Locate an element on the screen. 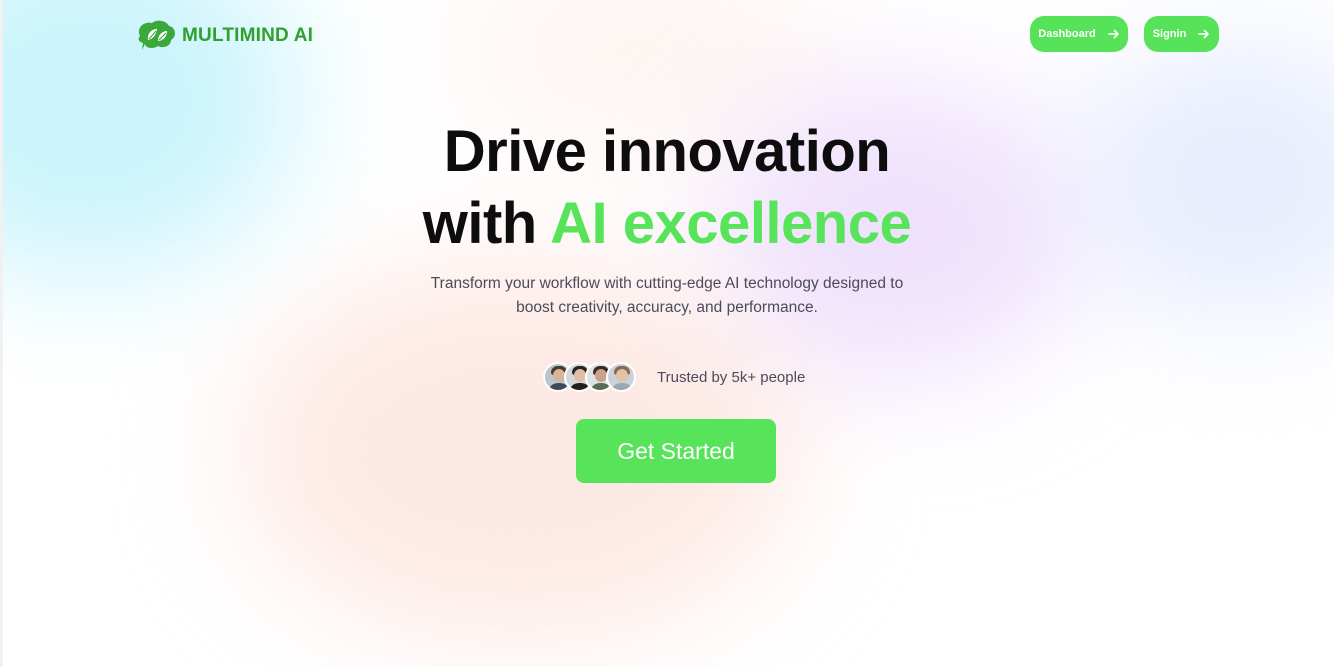 The image size is (1334, 667). brand-logo: MULTIMIND AI is located at coordinates (223, 36).